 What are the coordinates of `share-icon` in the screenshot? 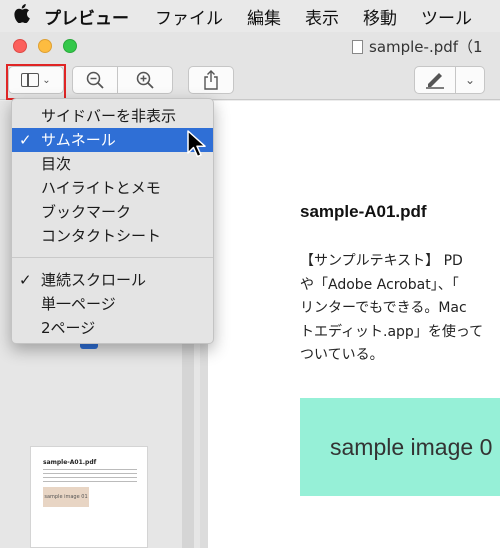 It's located at (211, 80).